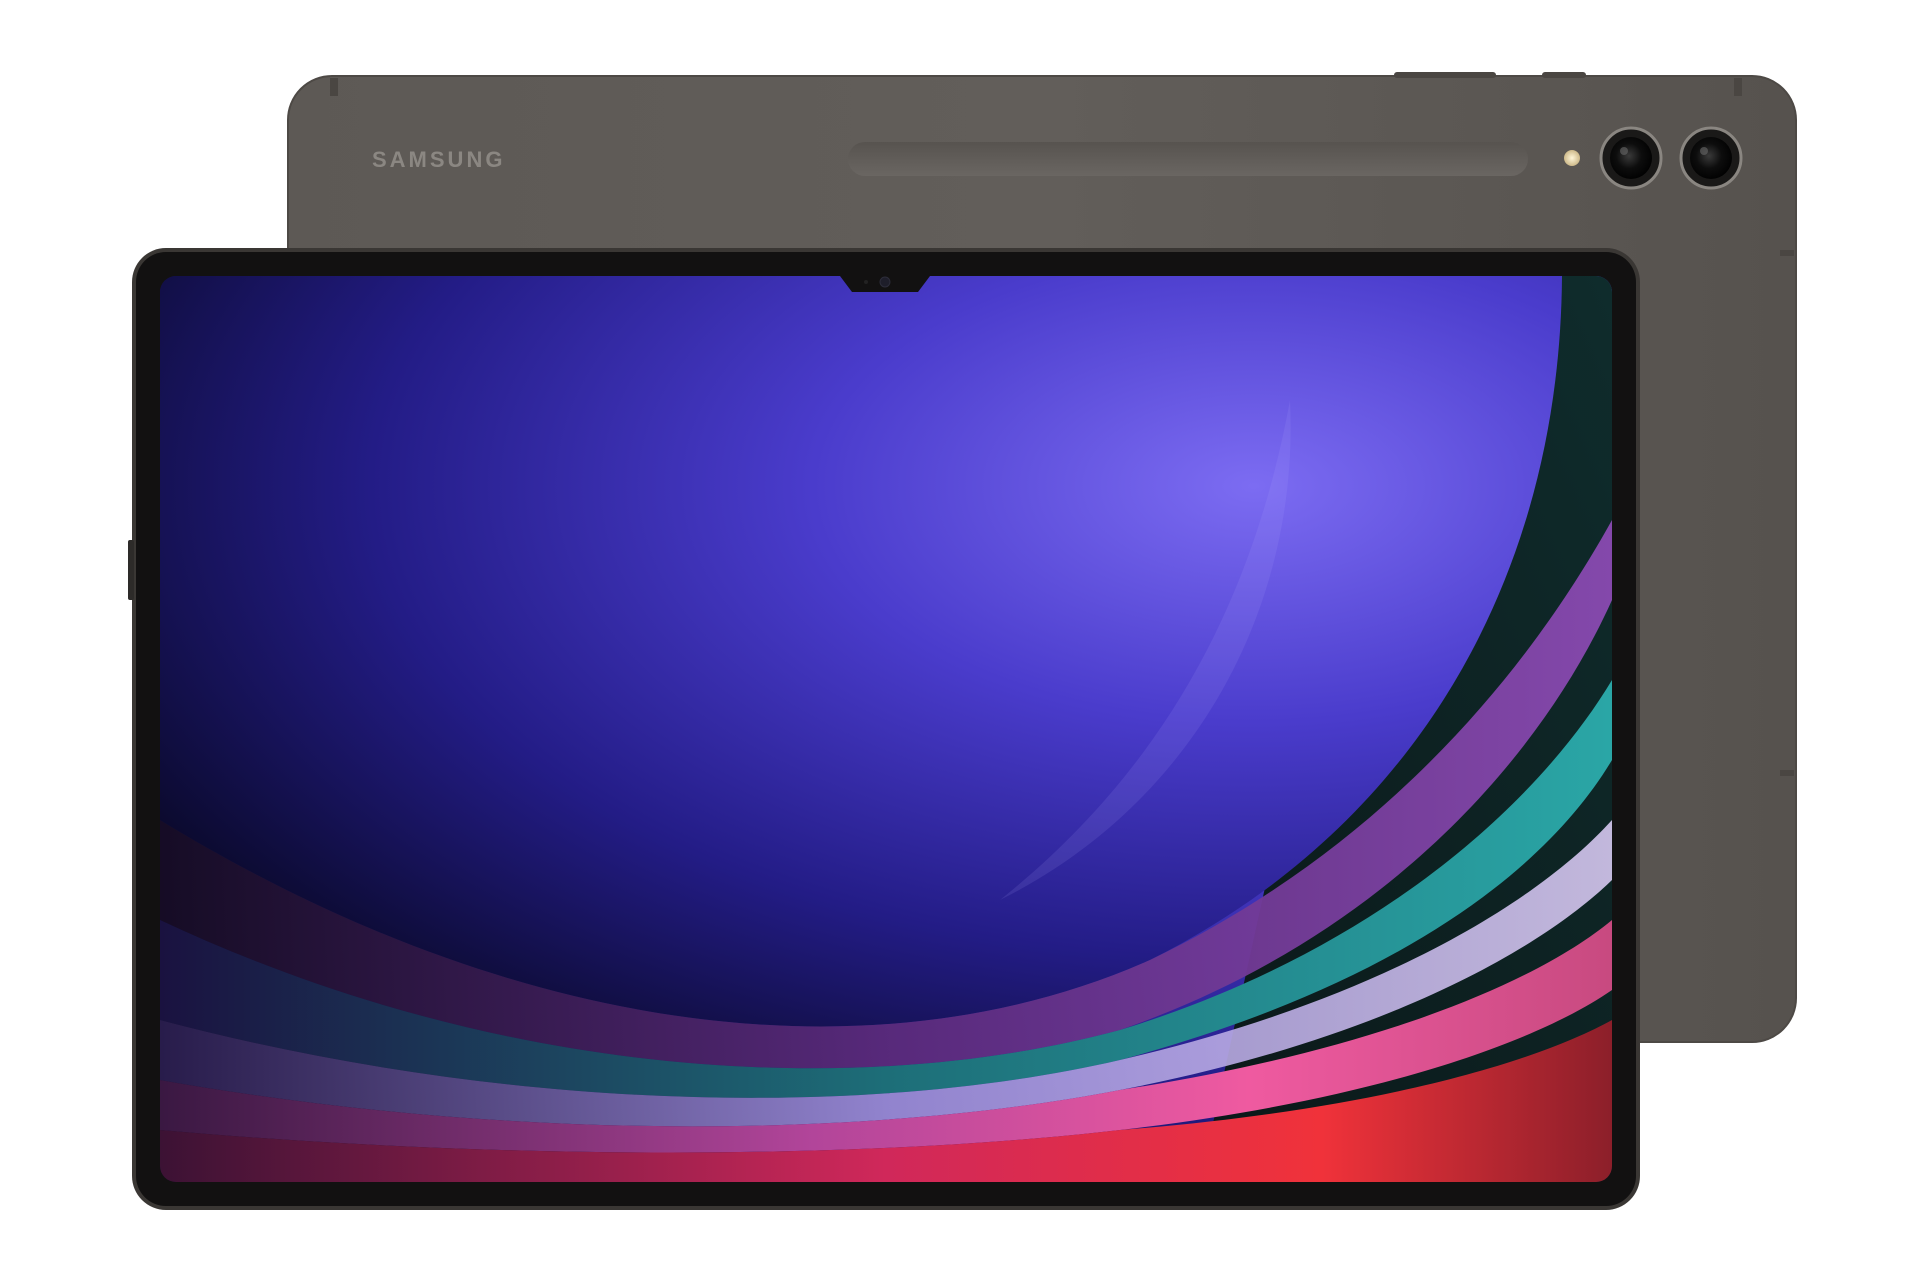 The image size is (1920, 1280). Describe the element at coordinates (1572, 158) in the screenshot. I see `camera-flash-icon` at that location.